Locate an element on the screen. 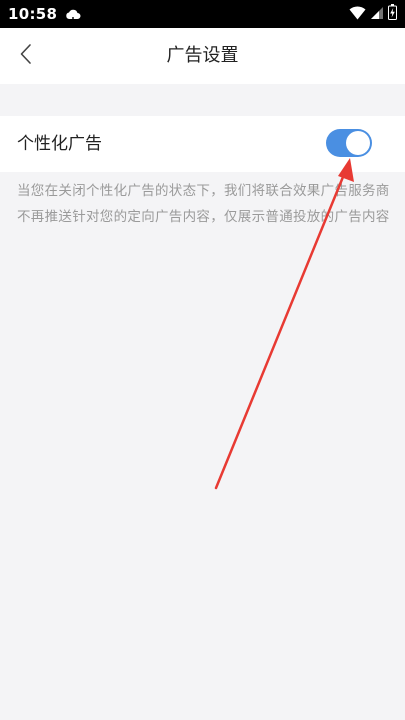 The image size is (405, 720). status-right is located at coordinates (373, 14).